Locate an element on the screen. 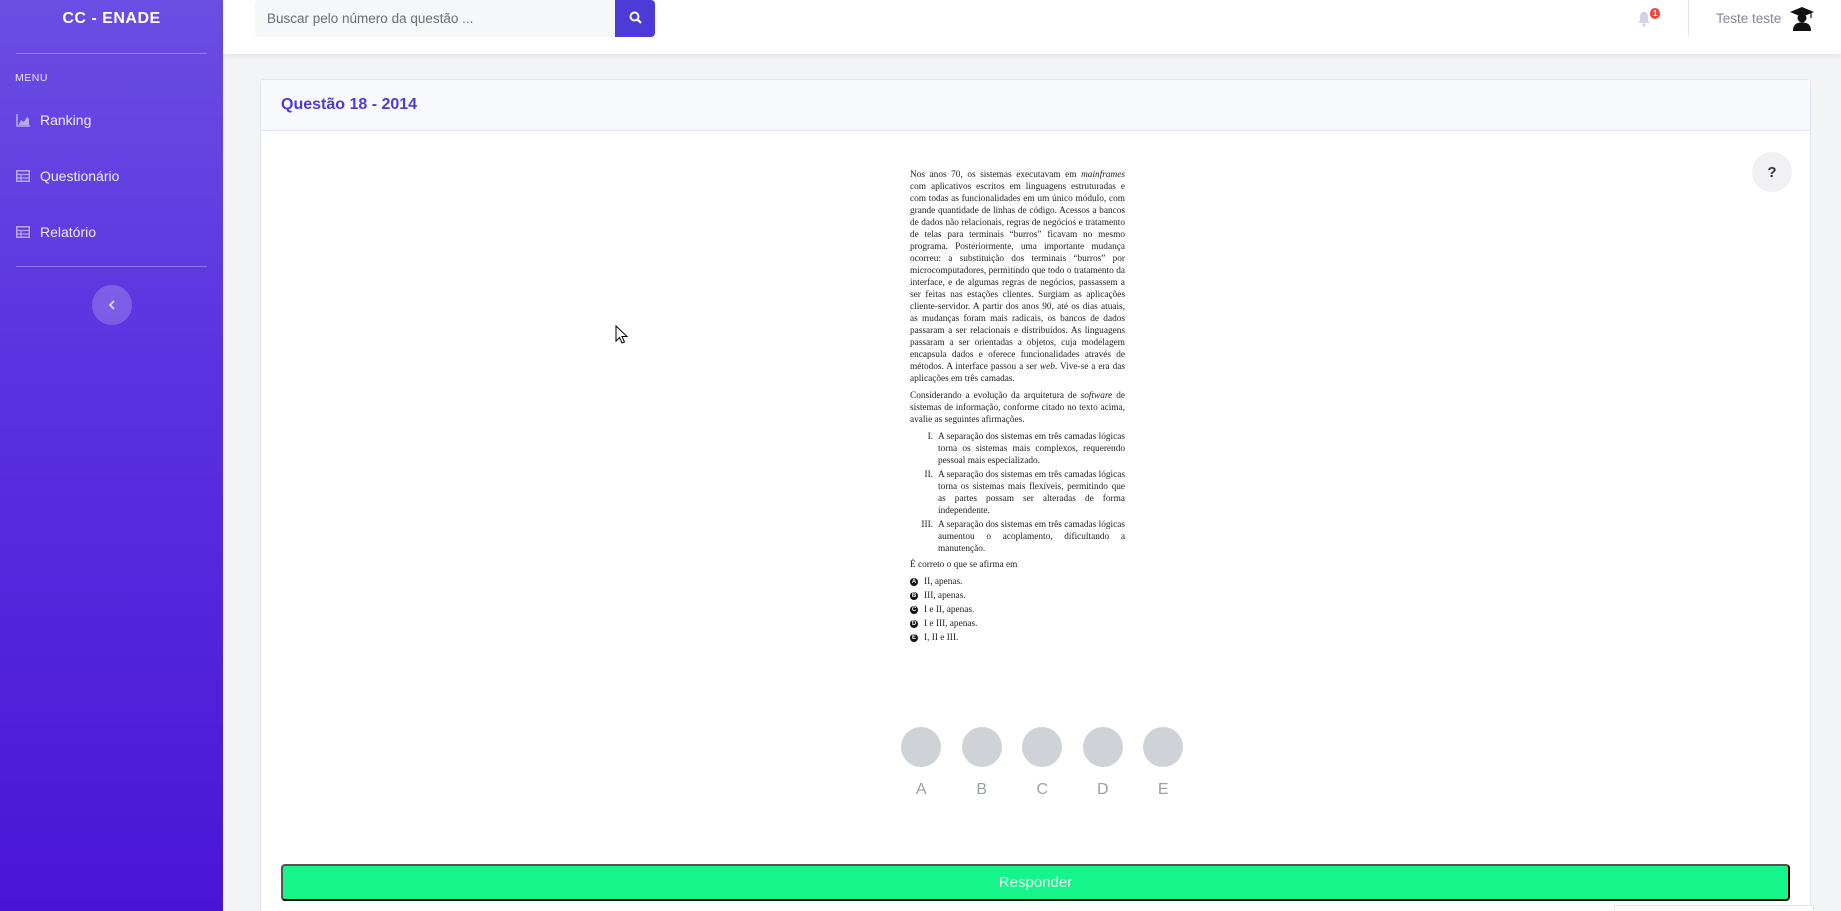 Image resolution: width=1841 pixels, height=911 pixels. option-text: II, apenas. is located at coordinates (943, 582).